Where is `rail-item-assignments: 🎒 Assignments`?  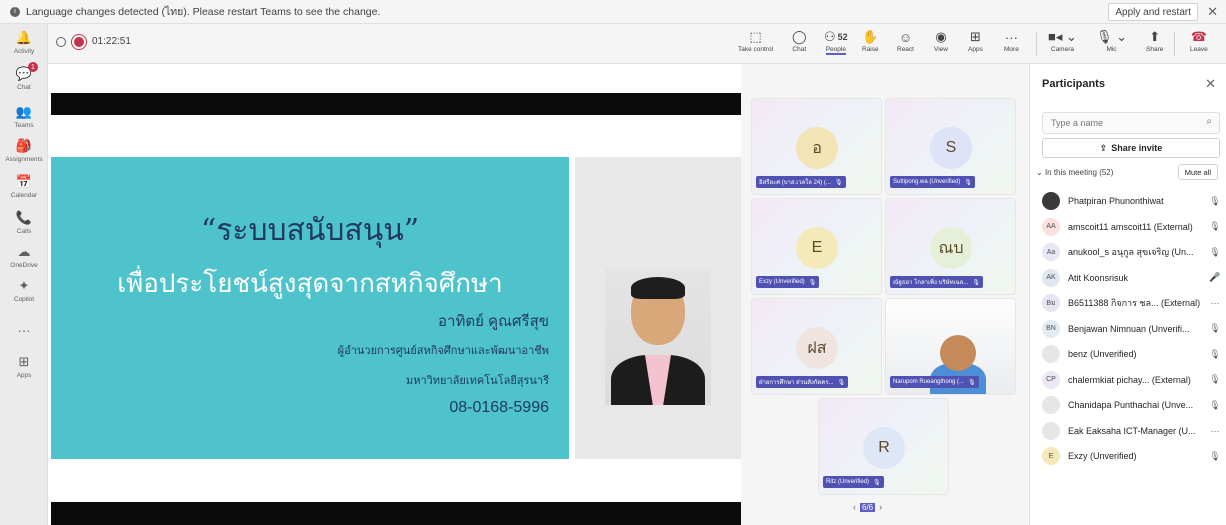
rail-item-assignments: 🎒 Assignments is located at coordinates (24, 156).